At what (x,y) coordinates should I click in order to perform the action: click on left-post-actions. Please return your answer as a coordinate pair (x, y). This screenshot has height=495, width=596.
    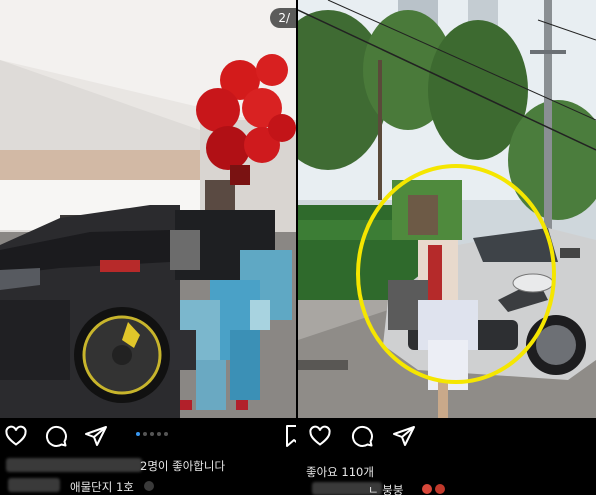
    Looking at the image, I should click on (148, 437).